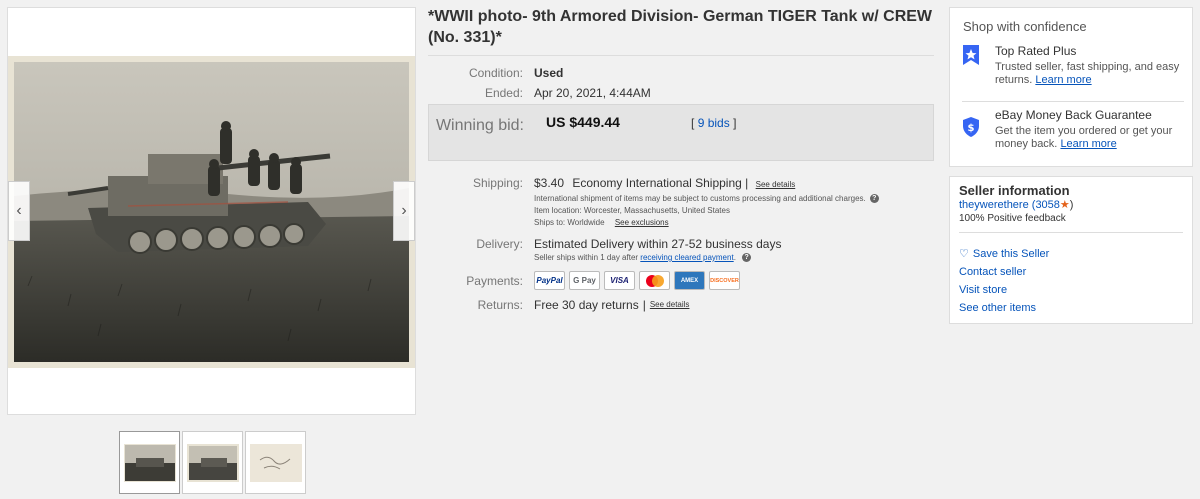 This screenshot has height=499, width=1200. I want to click on chevron-left-icon: ‹, so click(19, 210).